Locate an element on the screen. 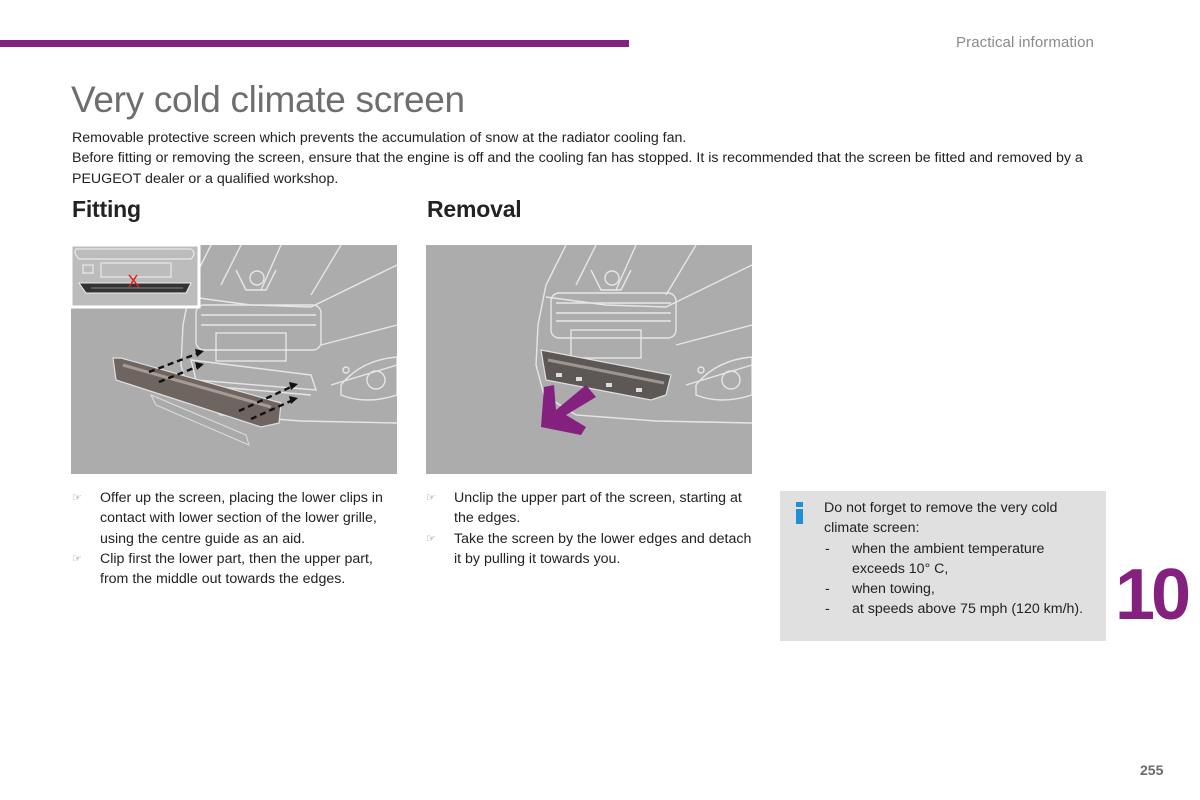 The width and height of the screenshot is (1200, 800). info-list-item-text: when towing, is located at coordinates (893, 589).